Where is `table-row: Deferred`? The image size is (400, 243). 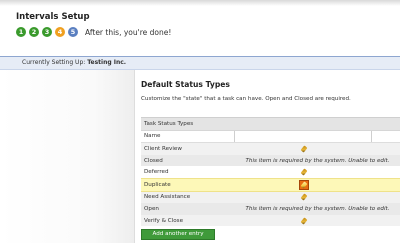
table-row: Deferred is located at coordinates (270, 172).